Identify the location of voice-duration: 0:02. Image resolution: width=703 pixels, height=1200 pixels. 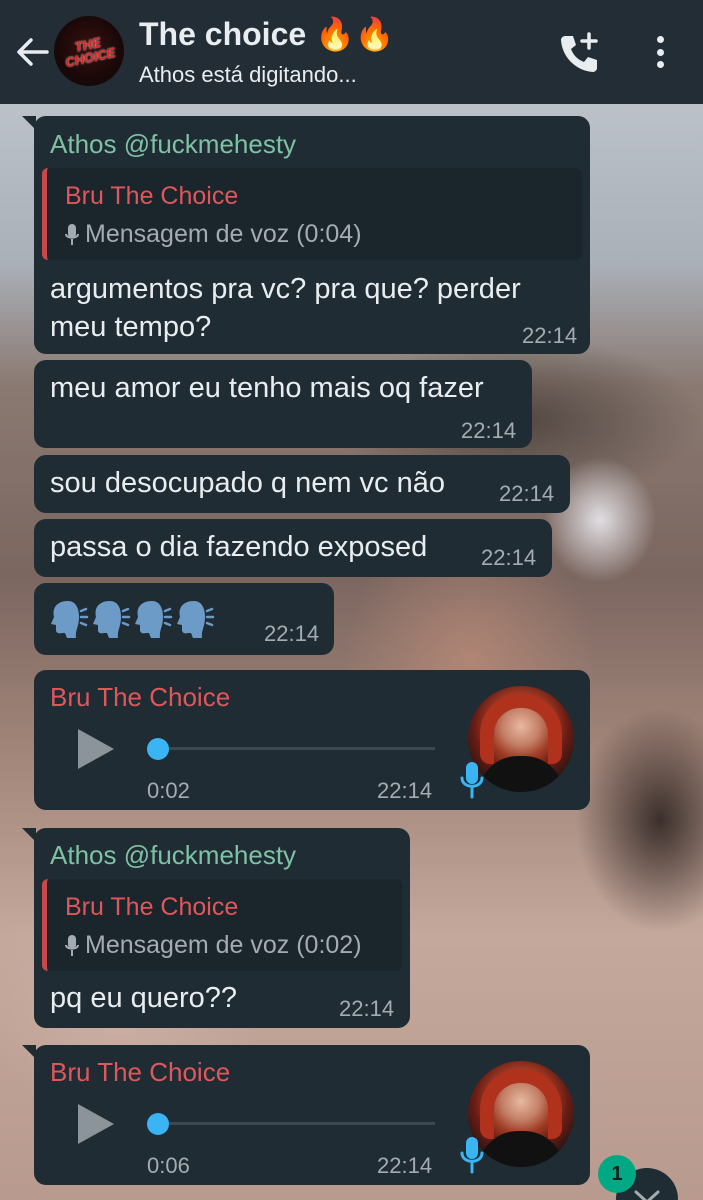
(168, 790).